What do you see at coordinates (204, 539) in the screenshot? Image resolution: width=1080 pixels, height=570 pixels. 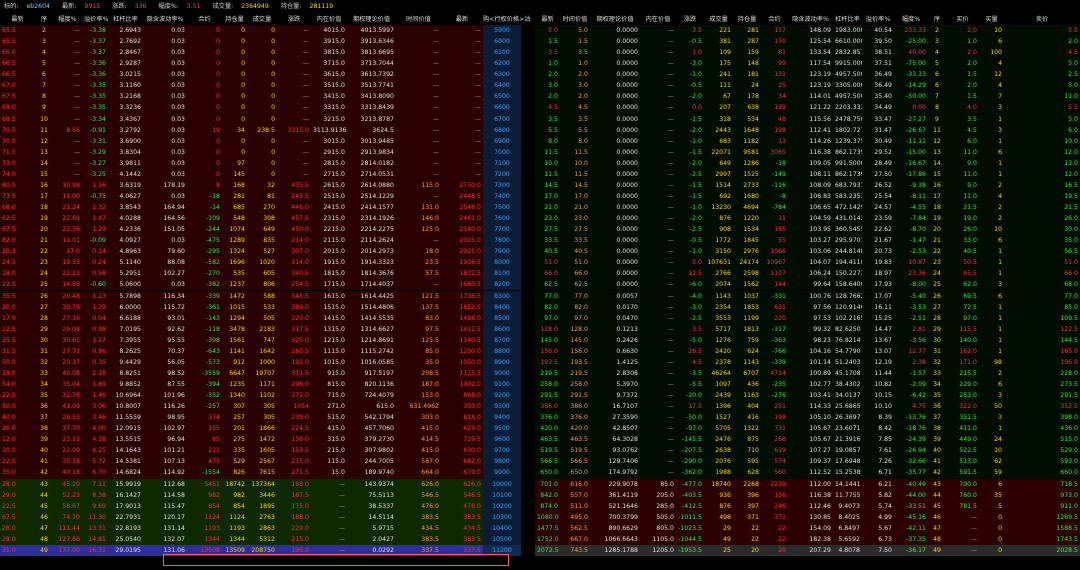 I see `call-cell: 1344` at bounding box center [204, 539].